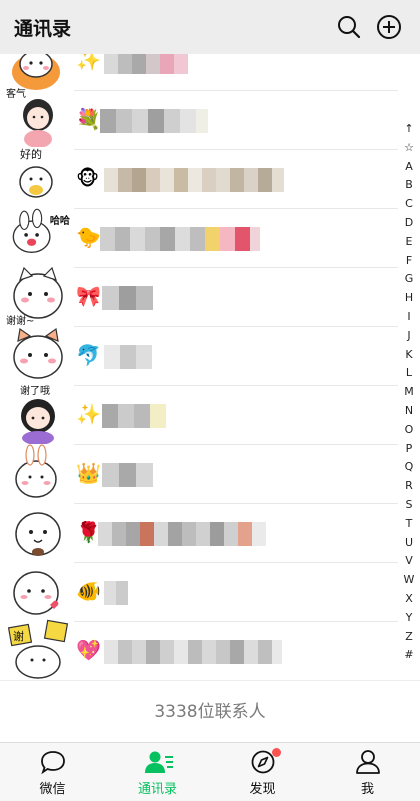 This screenshot has width=420, height=801. What do you see at coordinates (409, 430) in the screenshot?
I see `index-letter: O` at bounding box center [409, 430].